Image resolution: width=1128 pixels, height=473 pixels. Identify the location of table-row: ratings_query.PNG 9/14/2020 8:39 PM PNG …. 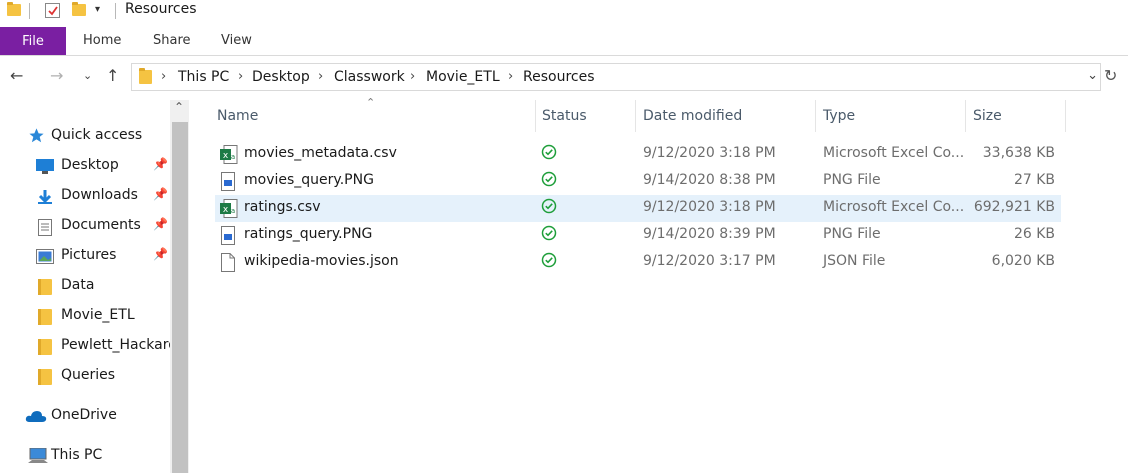
(638, 235).